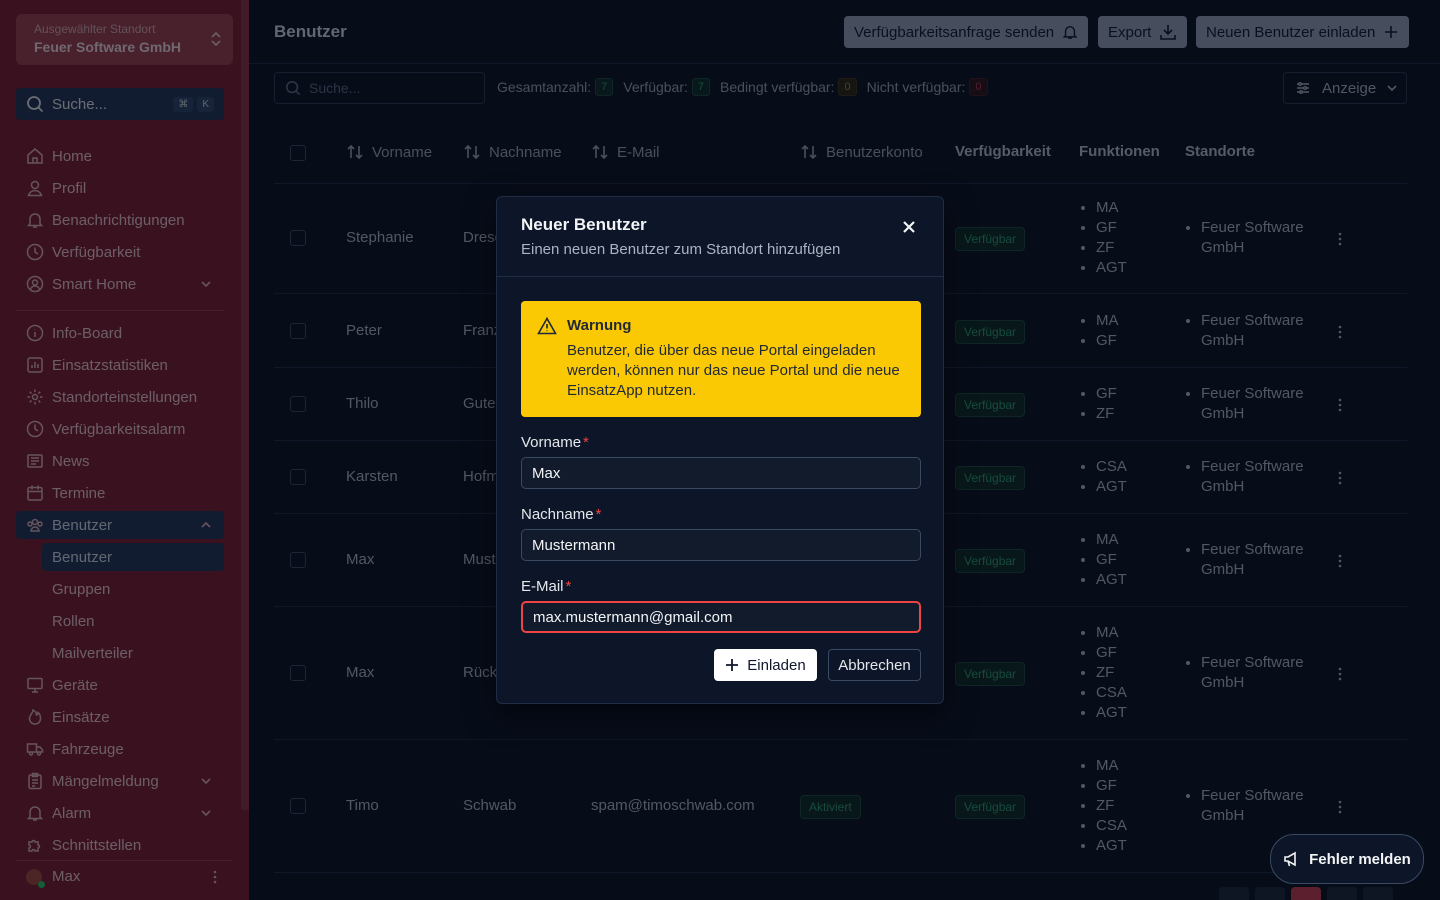  I want to click on sidebar-item-geraete: Geräte, so click(120, 685).